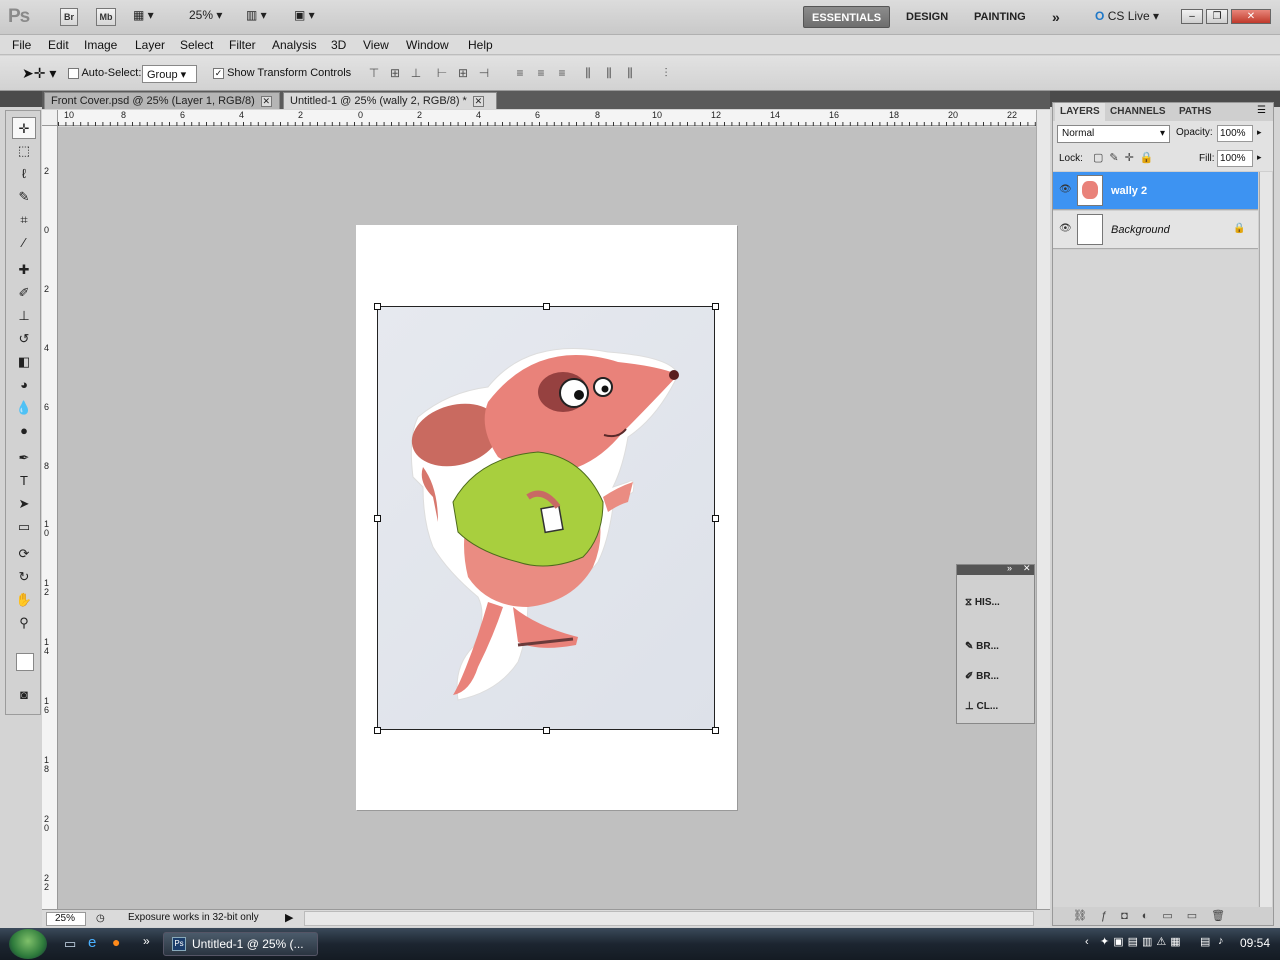 Image resolution: width=1280 pixels, height=960 pixels. Describe the element at coordinates (1126, 157) in the screenshot. I see `lock-icons: ▢✎✛🔒` at that location.